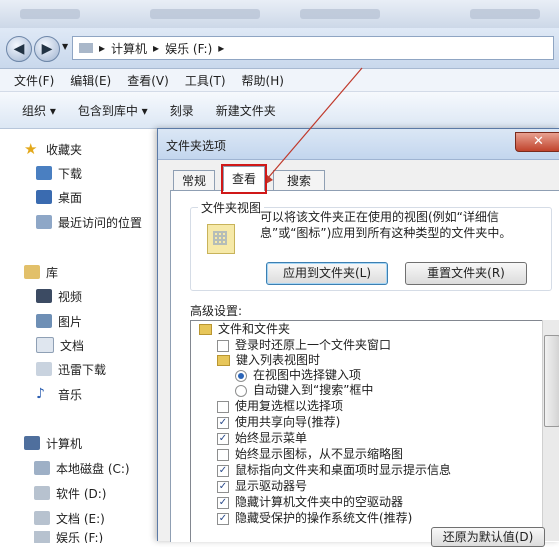  Describe the element at coordinates (70, 321) in the screenshot. I see `sidebar-label: 图片` at that location.